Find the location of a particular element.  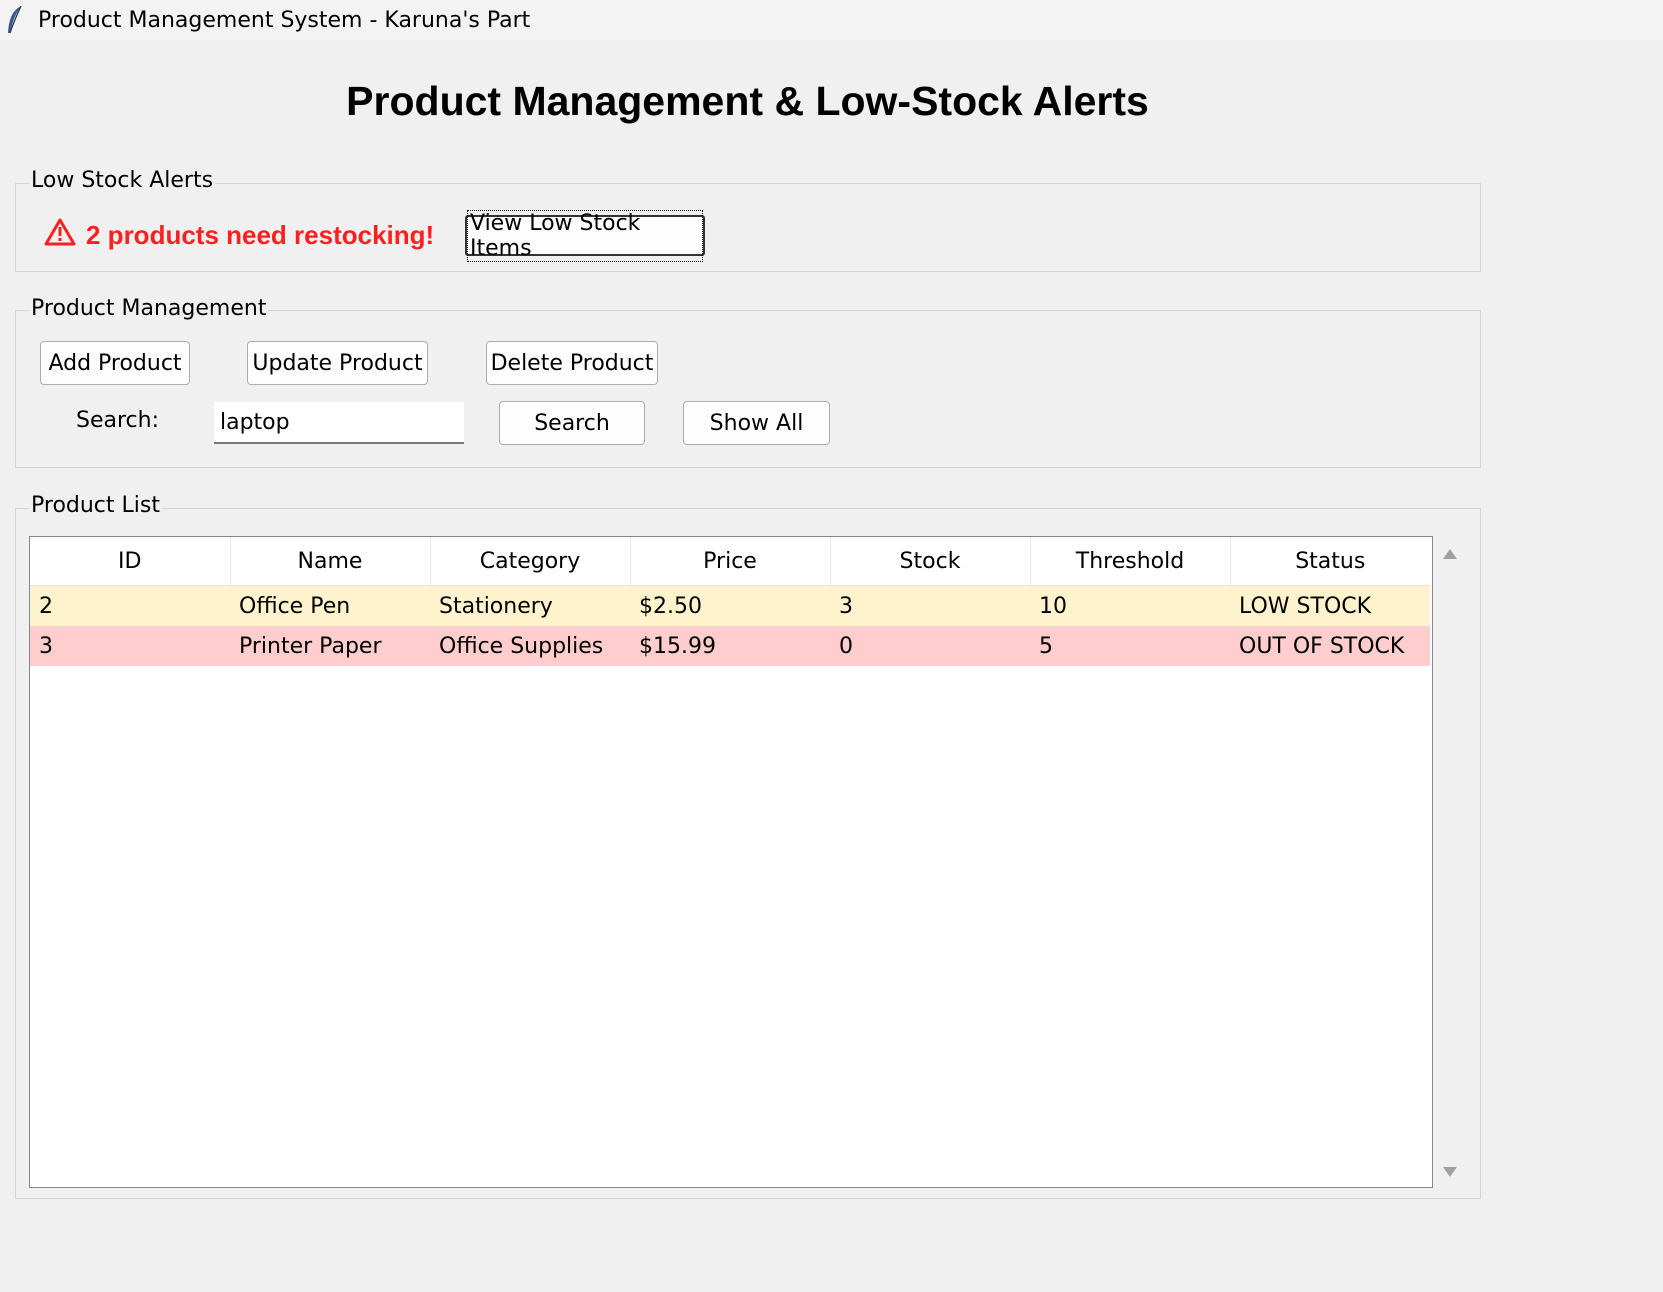

cell-price: $2.50 is located at coordinates (730, 605).